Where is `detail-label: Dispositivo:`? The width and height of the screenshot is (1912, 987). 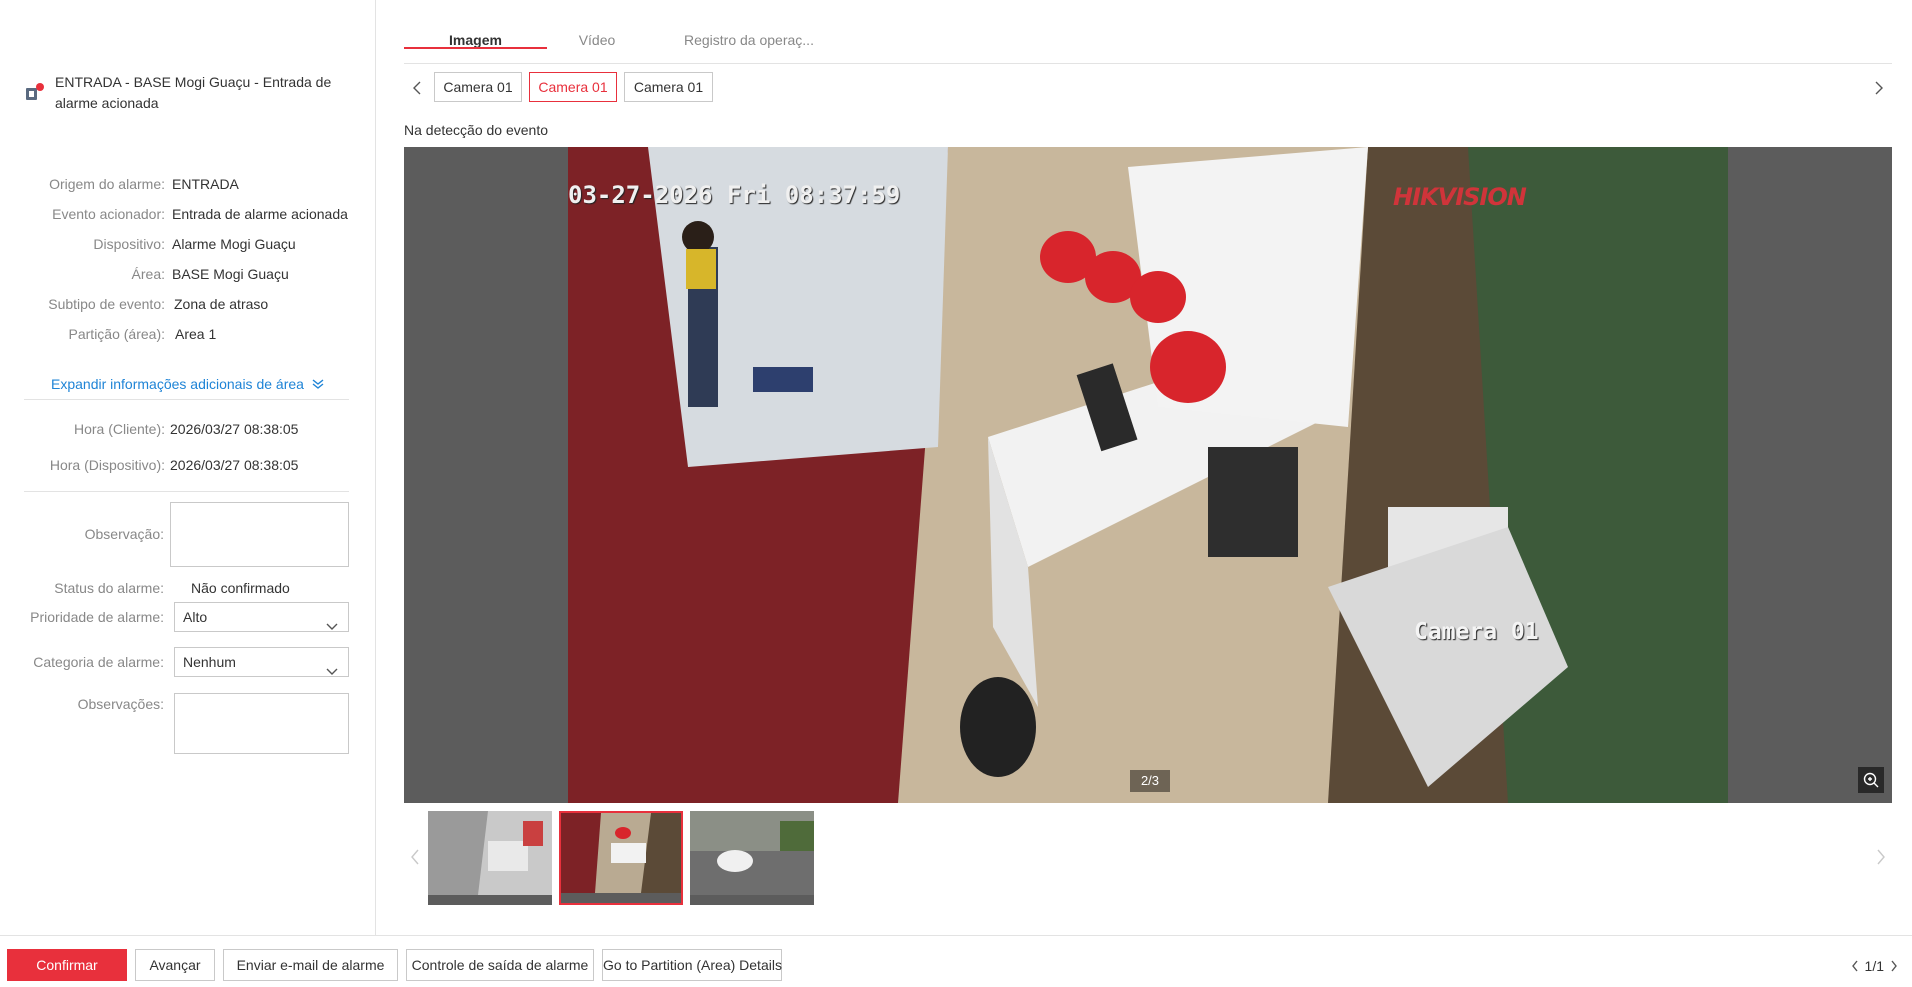
detail-label: Dispositivo: is located at coordinates (129, 244).